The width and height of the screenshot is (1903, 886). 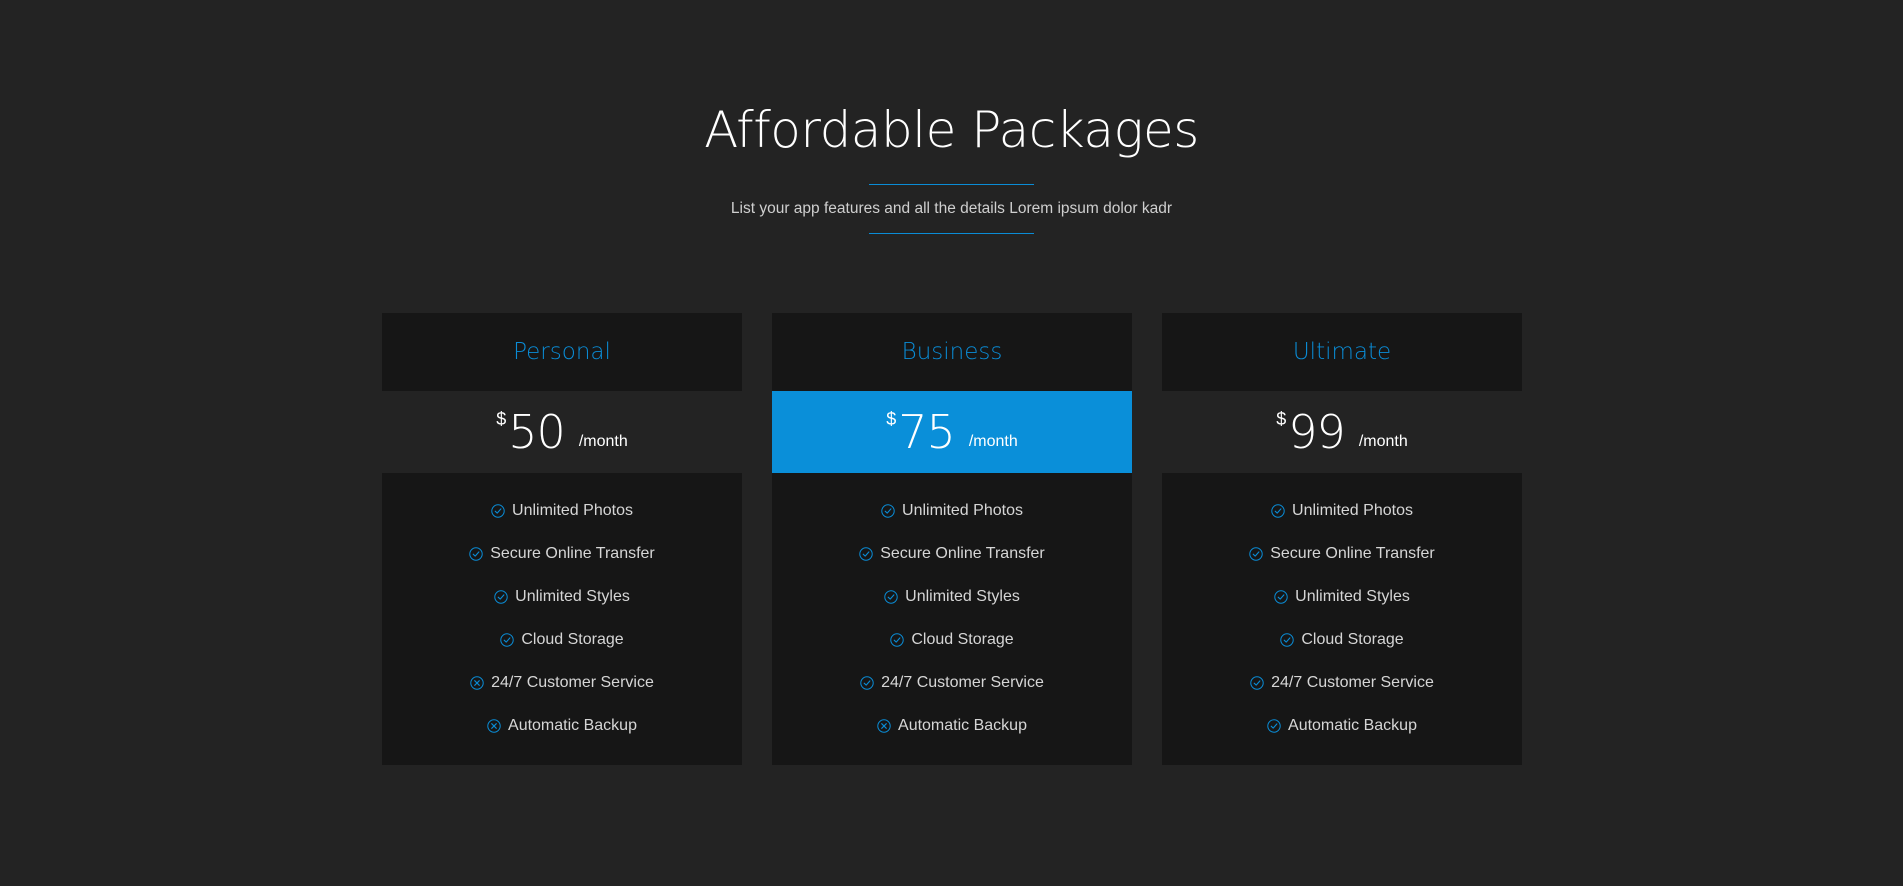 I want to click on title-divider-top, so click(x=951, y=184).